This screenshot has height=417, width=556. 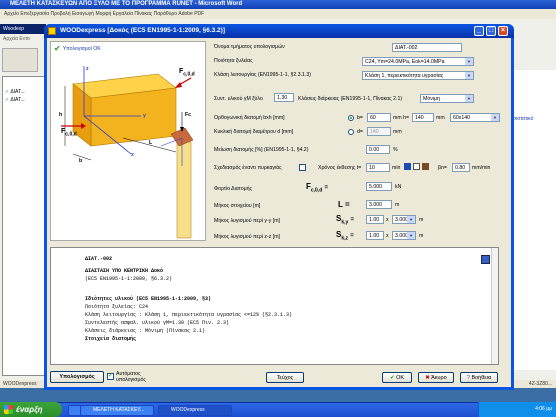 What do you see at coordinates (427, 378) in the screenshot?
I see `cancel-x-icon: ✖` at bounding box center [427, 378].